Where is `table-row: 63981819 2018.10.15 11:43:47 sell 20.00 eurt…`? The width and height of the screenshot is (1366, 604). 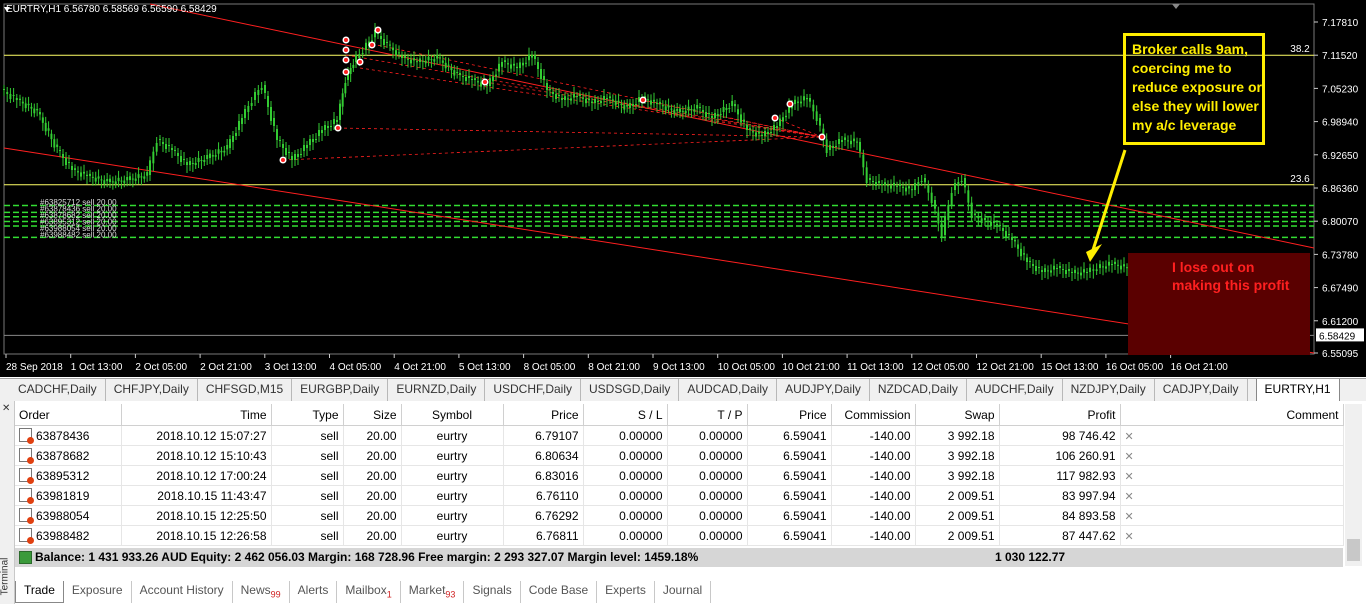 table-row: 63981819 2018.10.15 11:43:47 sell 20.00 eurt… is located at coordinates (679, 495).